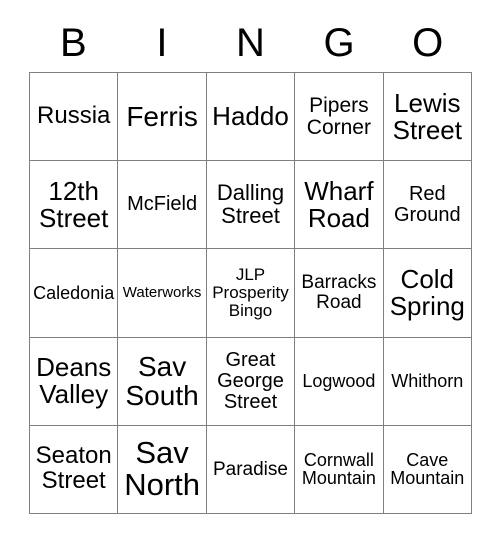 This screenshot has width=500, height=544. I want to click on bingo-cell: Cold Spring, so click(427, 293).